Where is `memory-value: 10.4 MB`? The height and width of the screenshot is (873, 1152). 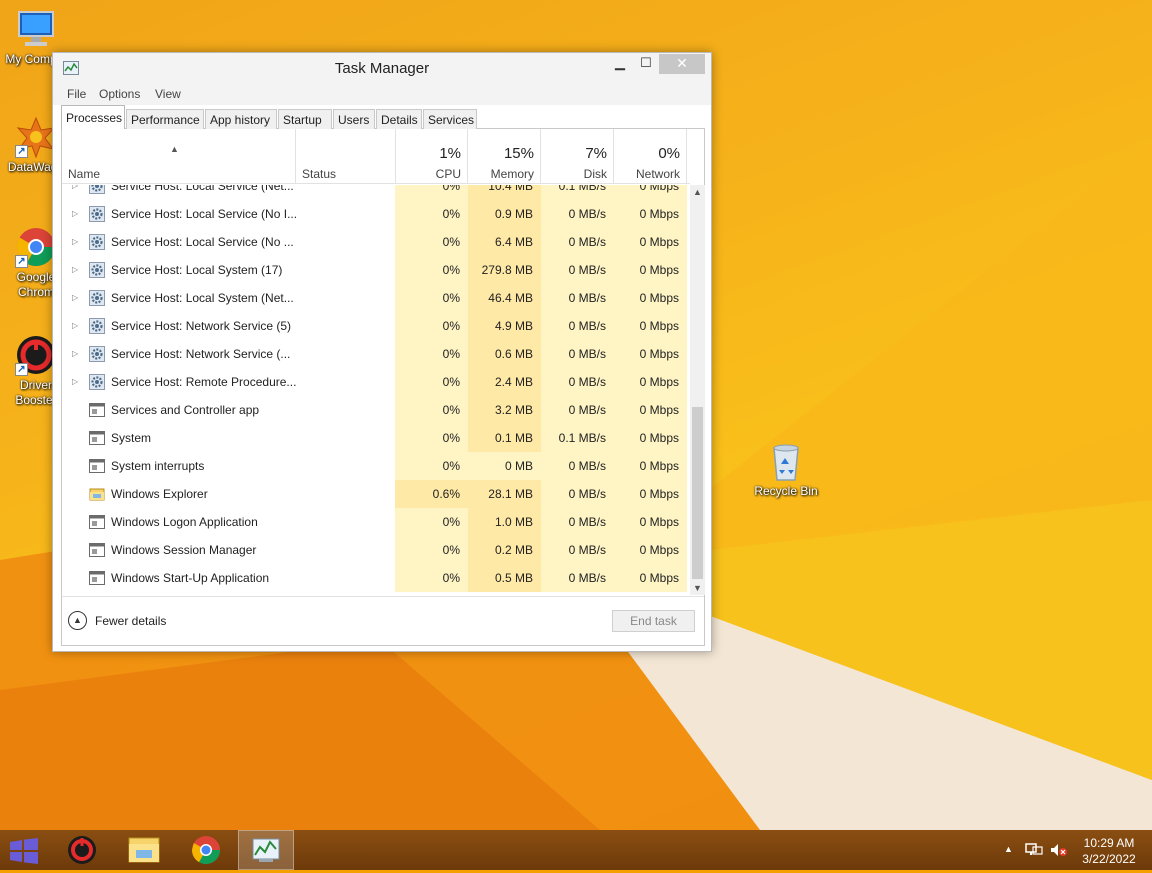
memory-value: 10.4 MB is located at coordinates (504, 192).